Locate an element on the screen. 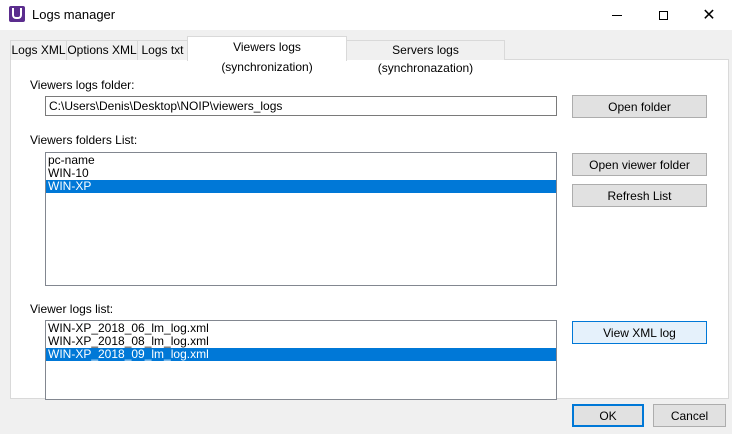  logs-list-label: Viewer logs list: is located at coordinates (72, 309).